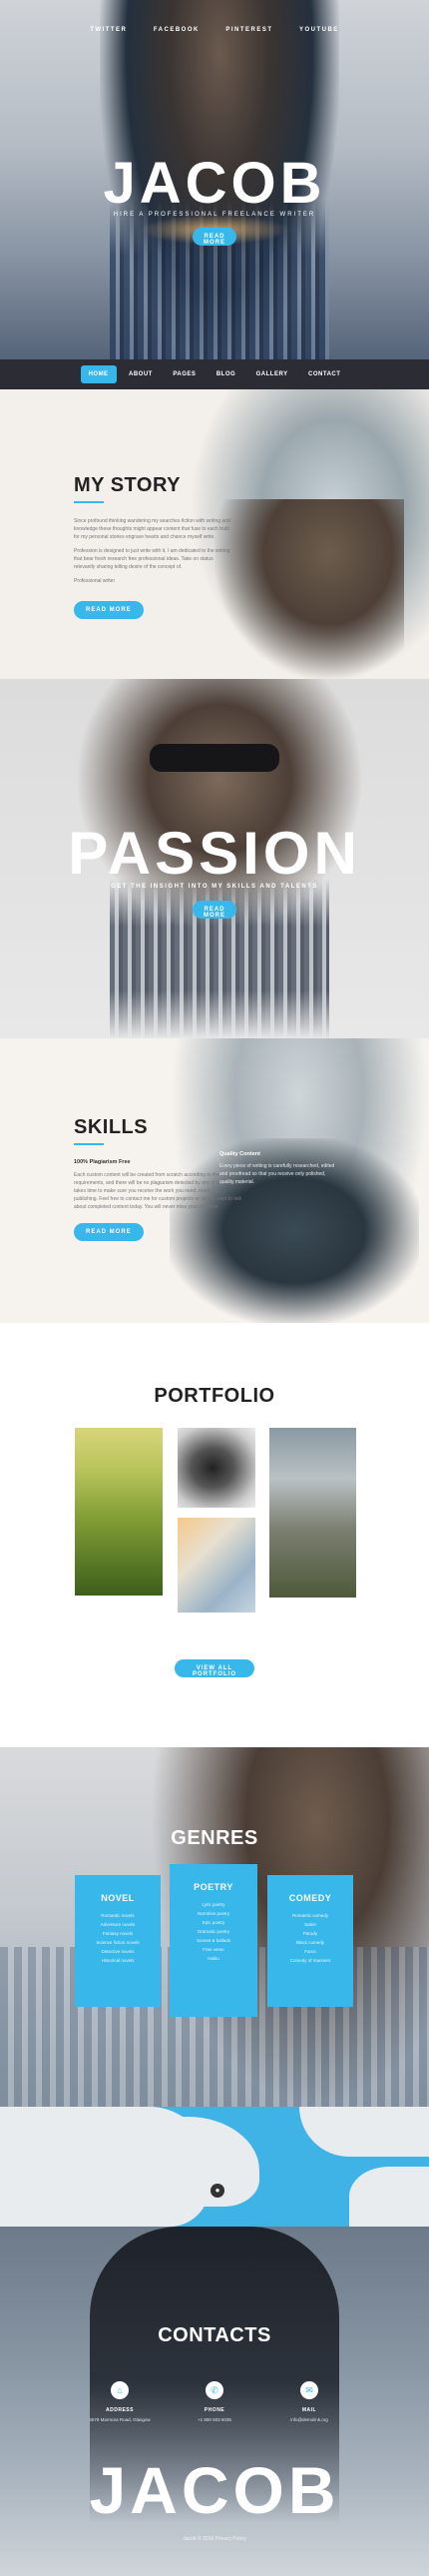  Describe the element at coordinates (119, 1512) in the screenshot. I see `portfolio-tile-hills` at that location.